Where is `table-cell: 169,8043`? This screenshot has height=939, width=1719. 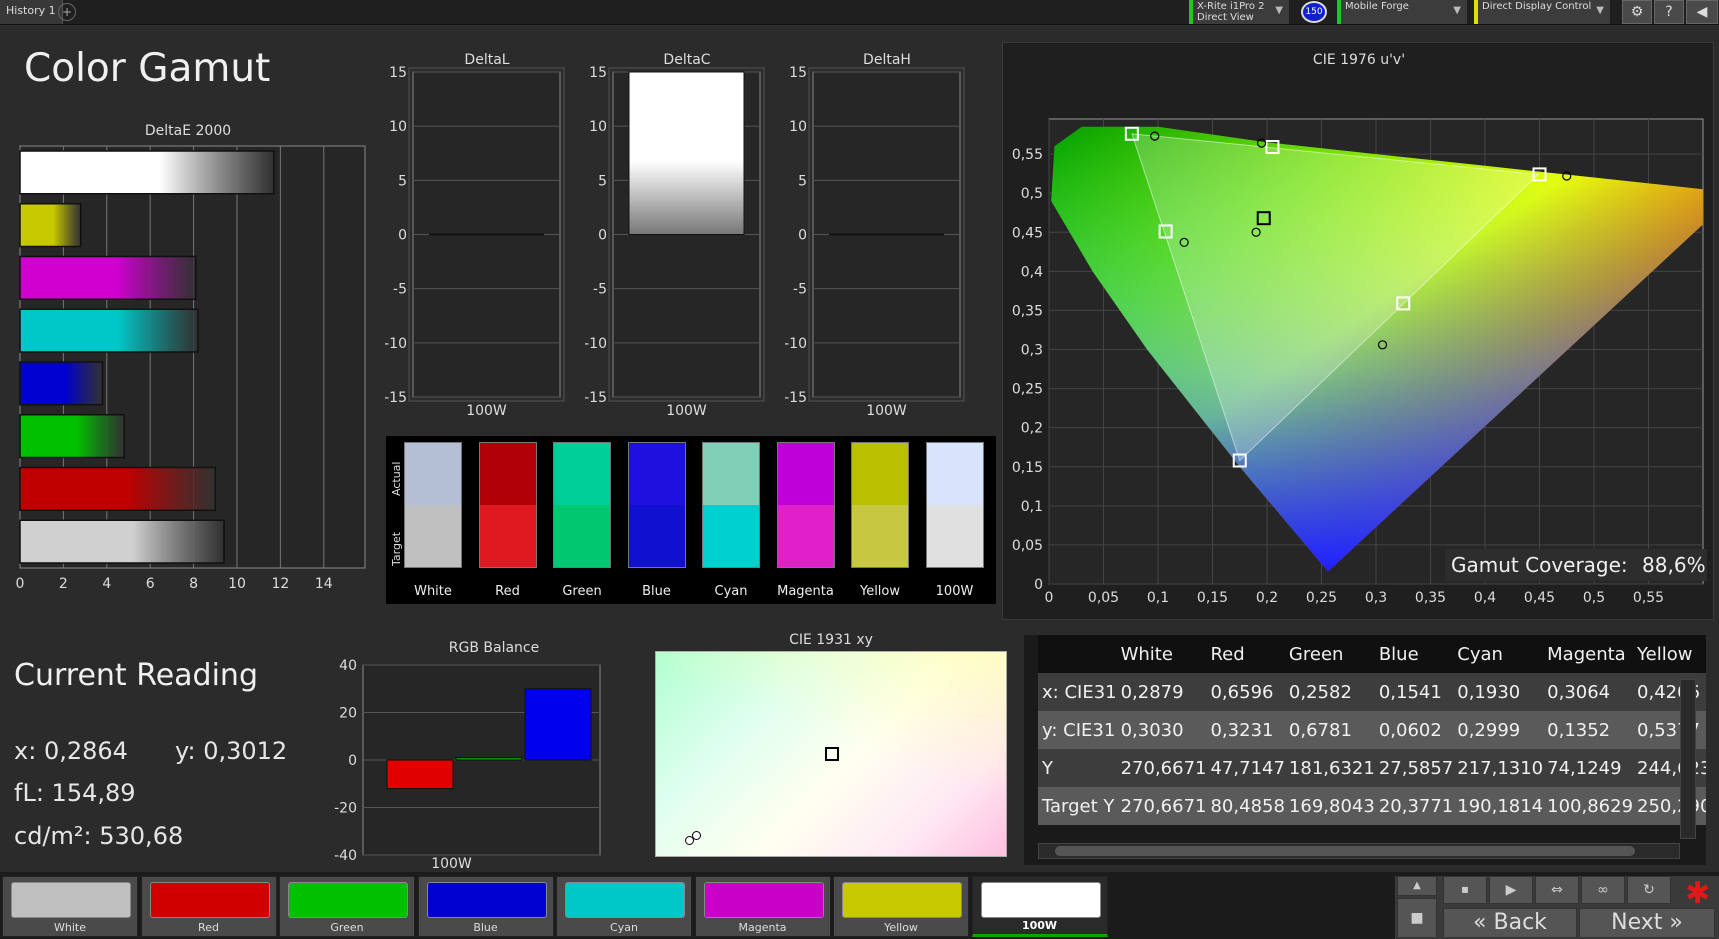 table-cell: 169,8043 is located at coordinates (1331, 806).